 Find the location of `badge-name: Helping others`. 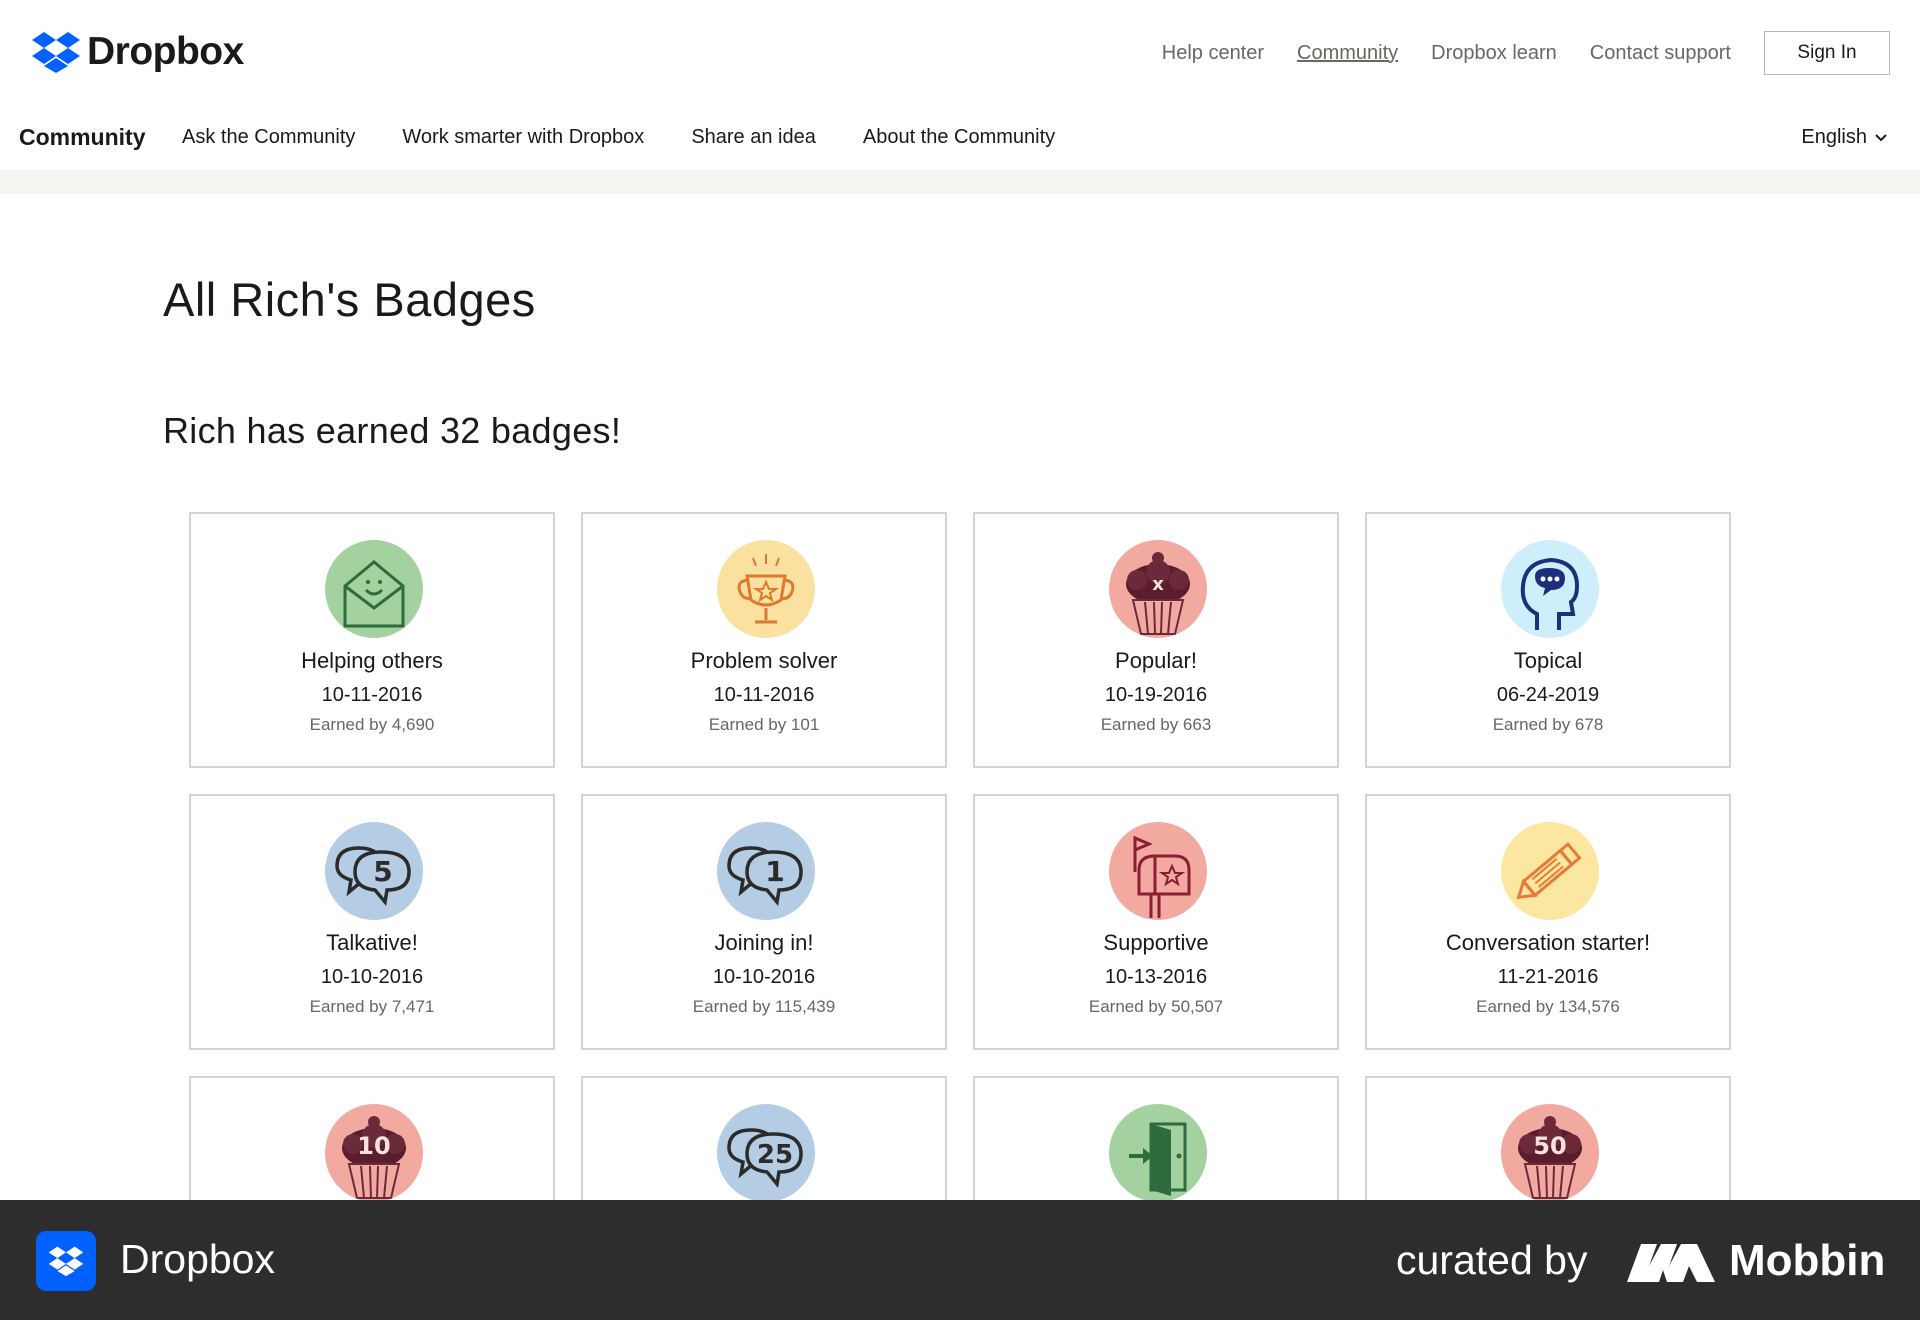

badge-name: Helping others is located at coordinates (372, 660).